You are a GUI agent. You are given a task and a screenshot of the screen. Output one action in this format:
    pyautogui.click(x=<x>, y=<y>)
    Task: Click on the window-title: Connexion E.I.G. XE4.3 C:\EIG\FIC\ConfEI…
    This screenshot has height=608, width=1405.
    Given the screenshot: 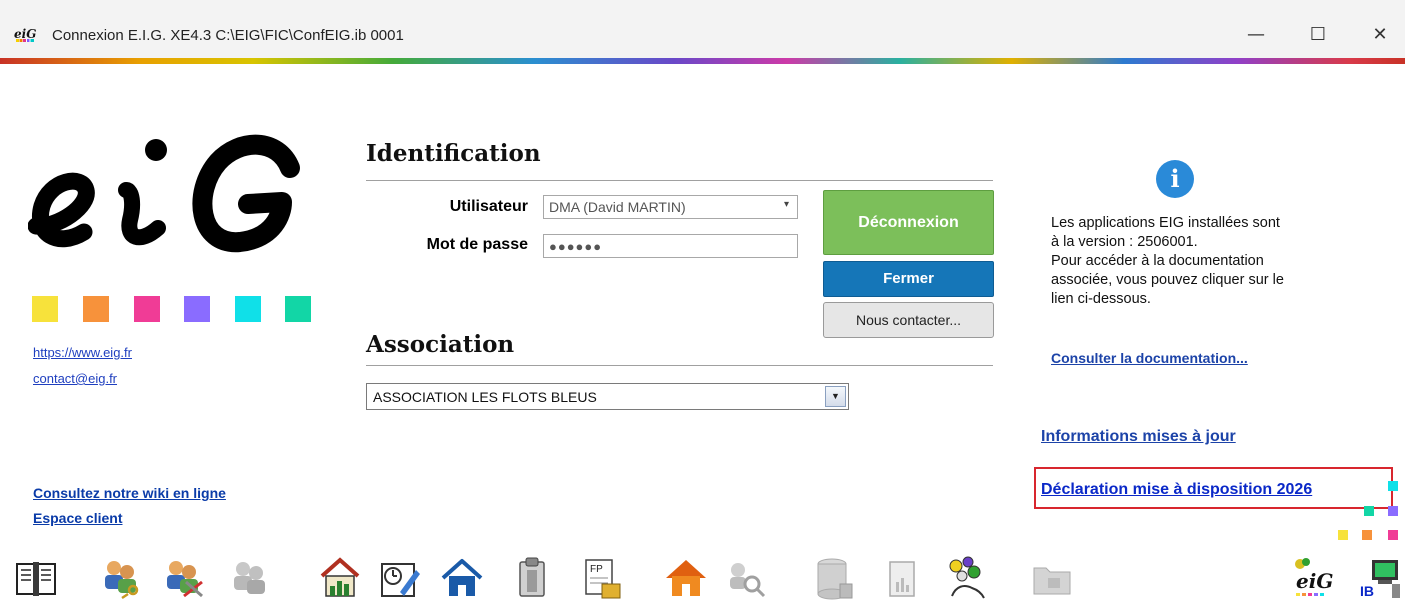 What is the action you would take?
    pyautogui.click(x=228, y=35)
    